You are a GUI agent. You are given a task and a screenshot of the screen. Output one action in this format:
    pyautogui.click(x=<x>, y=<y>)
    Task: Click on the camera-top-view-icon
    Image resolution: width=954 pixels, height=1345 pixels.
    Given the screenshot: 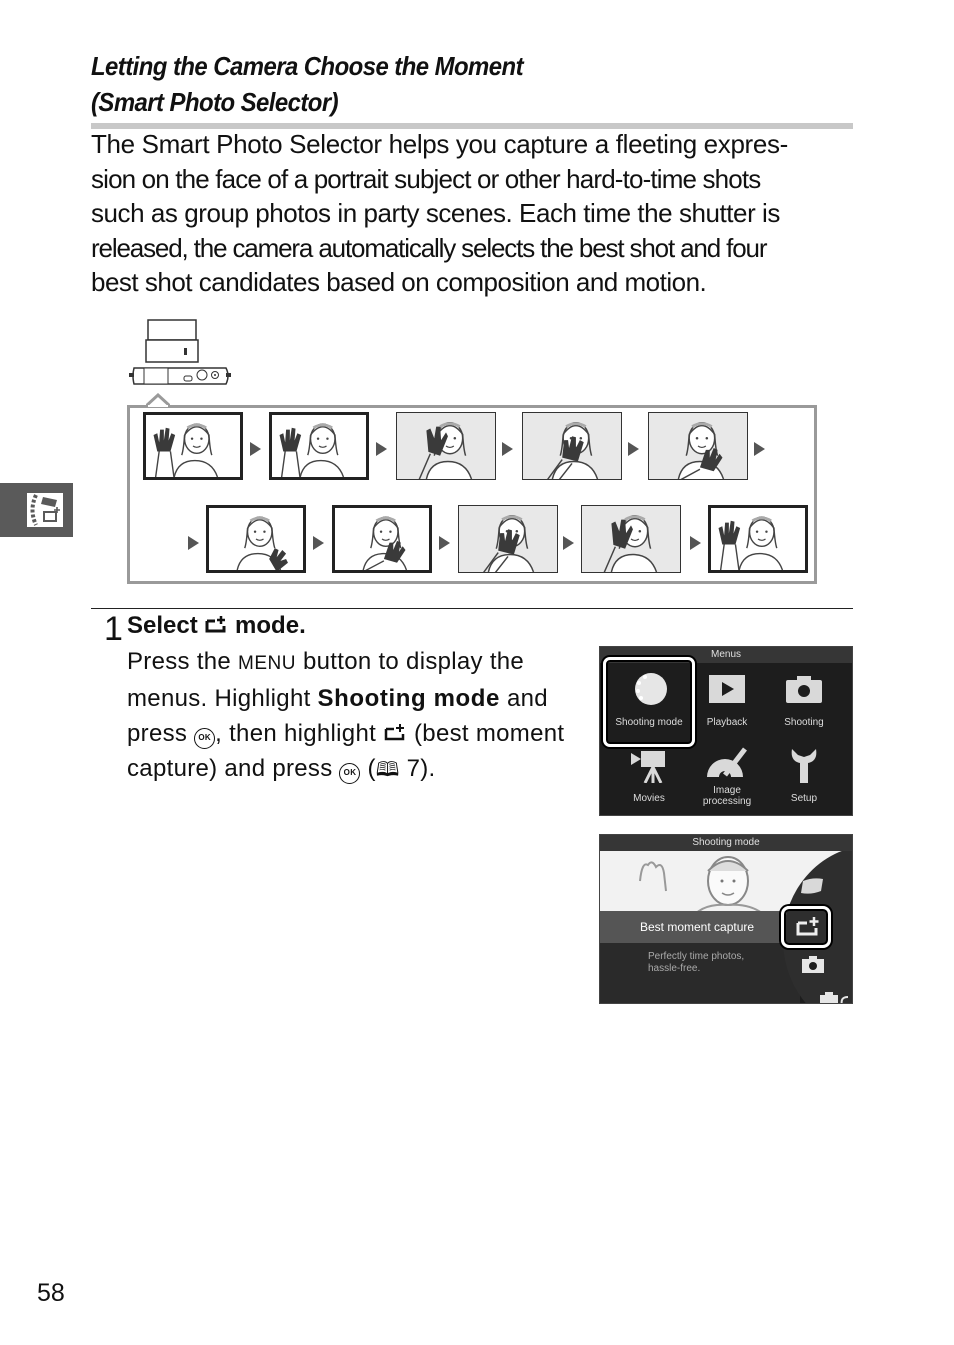 What is the action you would take?
    pyautogui.click(x=180, y=352)
    